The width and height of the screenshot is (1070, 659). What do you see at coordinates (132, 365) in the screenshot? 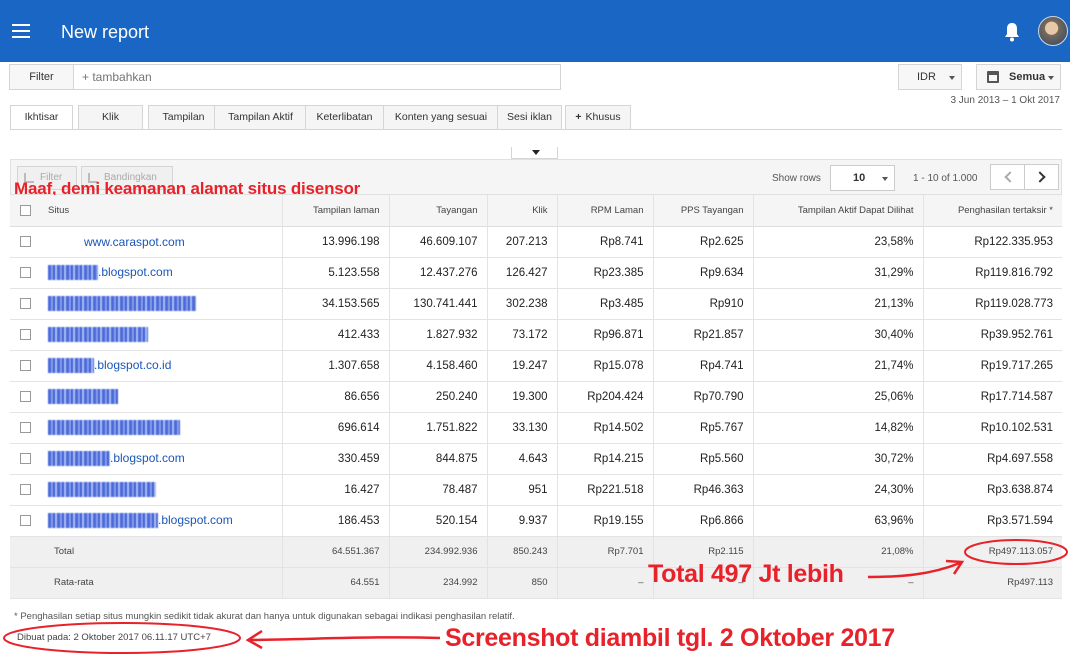
I see `site-link: .blogspot.co.id` at bounding box center [132, 365].